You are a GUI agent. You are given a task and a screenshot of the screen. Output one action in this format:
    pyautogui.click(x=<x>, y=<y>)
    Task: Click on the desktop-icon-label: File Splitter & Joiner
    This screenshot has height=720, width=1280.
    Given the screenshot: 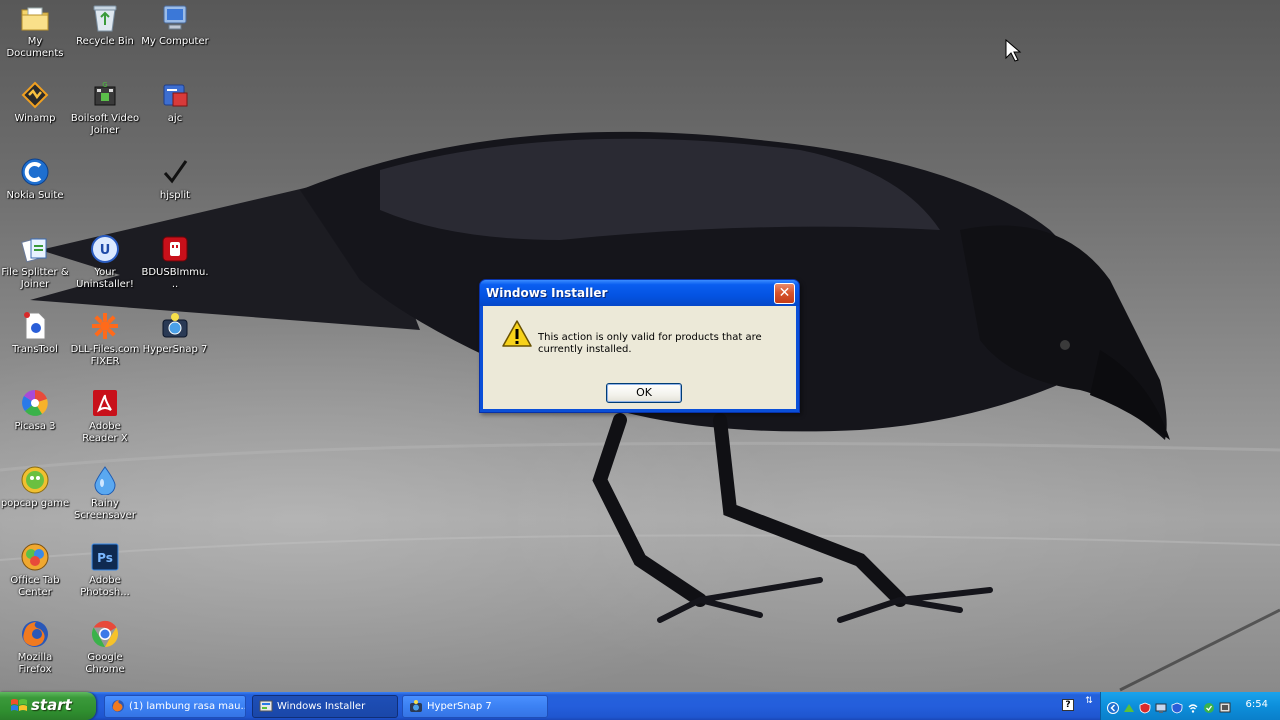 What is the action you would take?
    pyautogui.click(x=35, y=278)
    